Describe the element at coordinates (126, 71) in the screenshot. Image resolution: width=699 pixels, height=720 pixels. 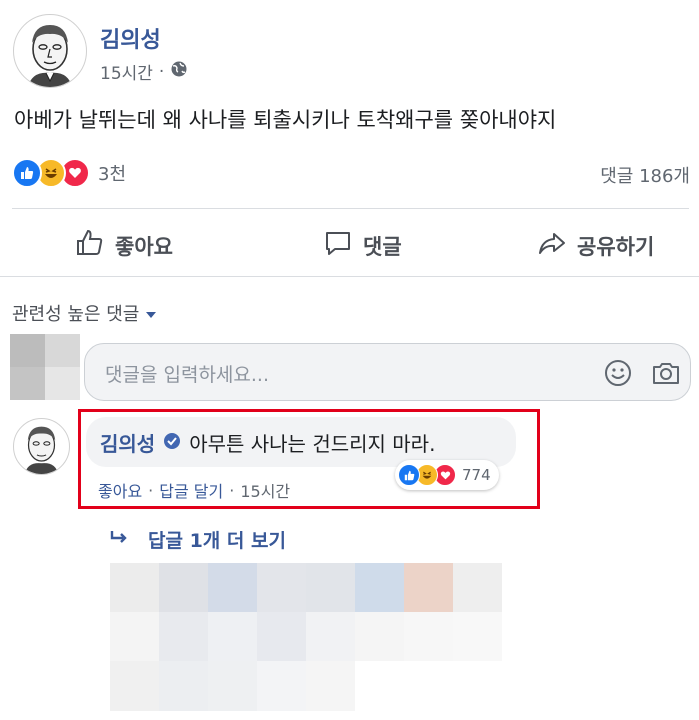
I see `post-time: 15시간` at that location.